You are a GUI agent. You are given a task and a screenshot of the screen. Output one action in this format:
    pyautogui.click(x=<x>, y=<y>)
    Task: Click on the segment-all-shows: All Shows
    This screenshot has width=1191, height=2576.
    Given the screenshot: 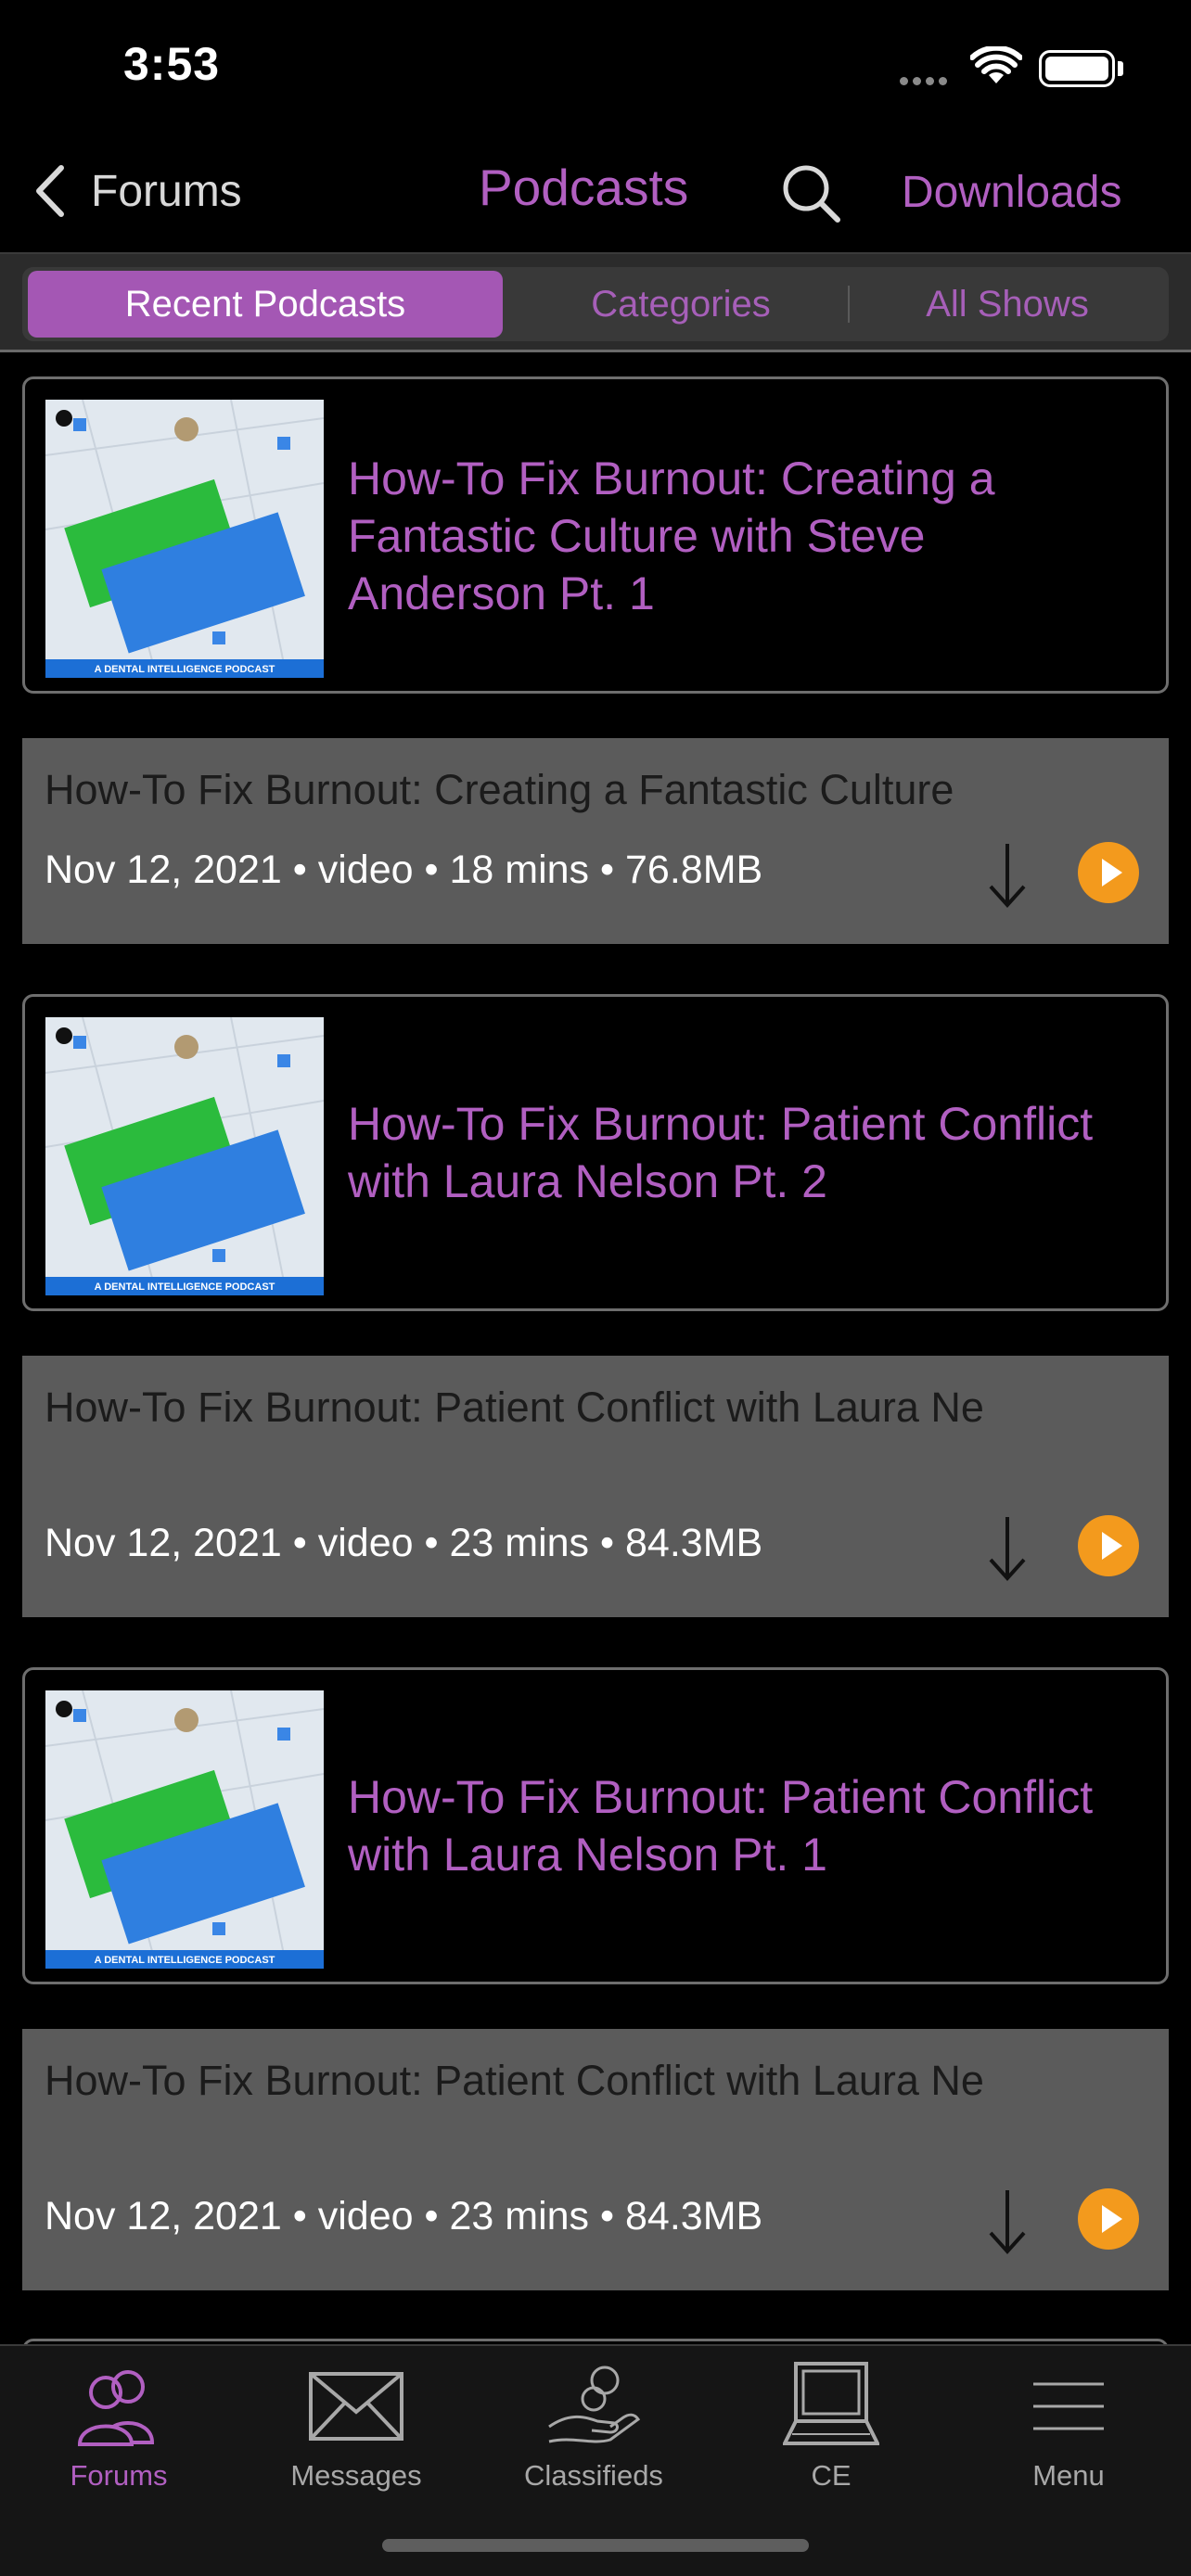 What is the action you would take?
    pyautogui.click(x=1007, y=304)
    